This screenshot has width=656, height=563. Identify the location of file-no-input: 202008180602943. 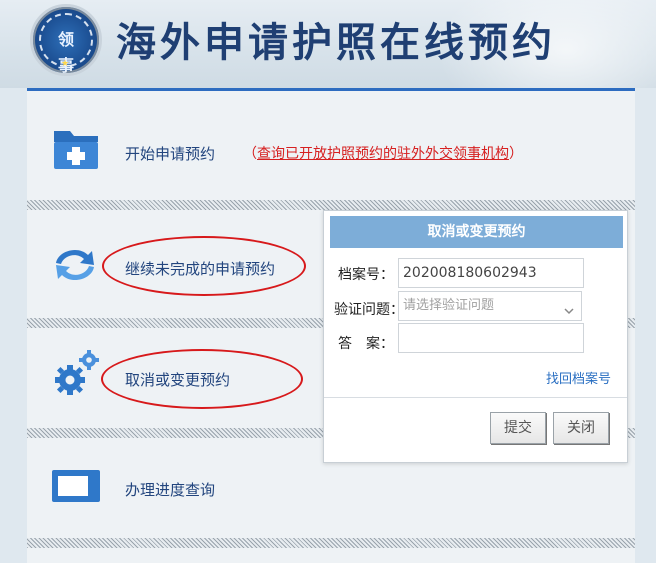
(491, 273).